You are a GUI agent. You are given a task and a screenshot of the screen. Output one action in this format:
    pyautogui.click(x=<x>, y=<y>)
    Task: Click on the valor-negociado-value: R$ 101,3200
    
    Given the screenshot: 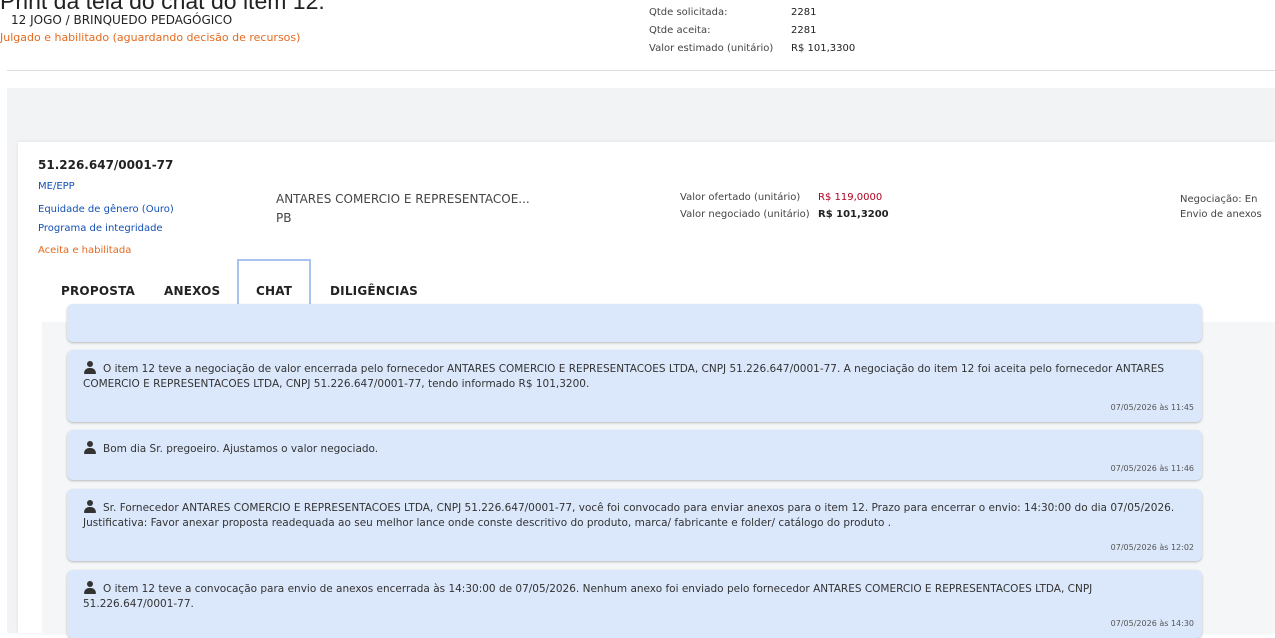 What is the action you would take?
    pyautogui.click(x=853, y=214)
    